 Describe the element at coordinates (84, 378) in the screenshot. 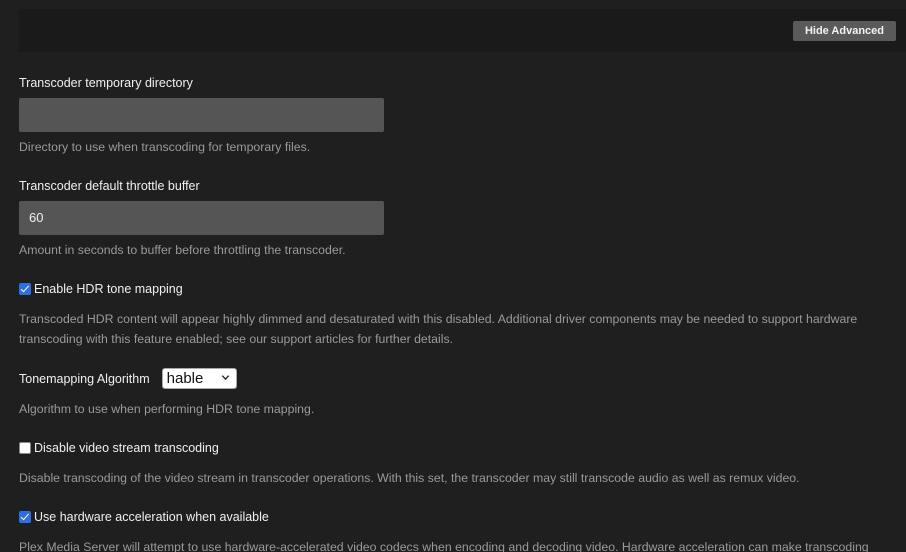

I see `tonemapping-algorithm-label: Tonemapping Algorithm` at that location.